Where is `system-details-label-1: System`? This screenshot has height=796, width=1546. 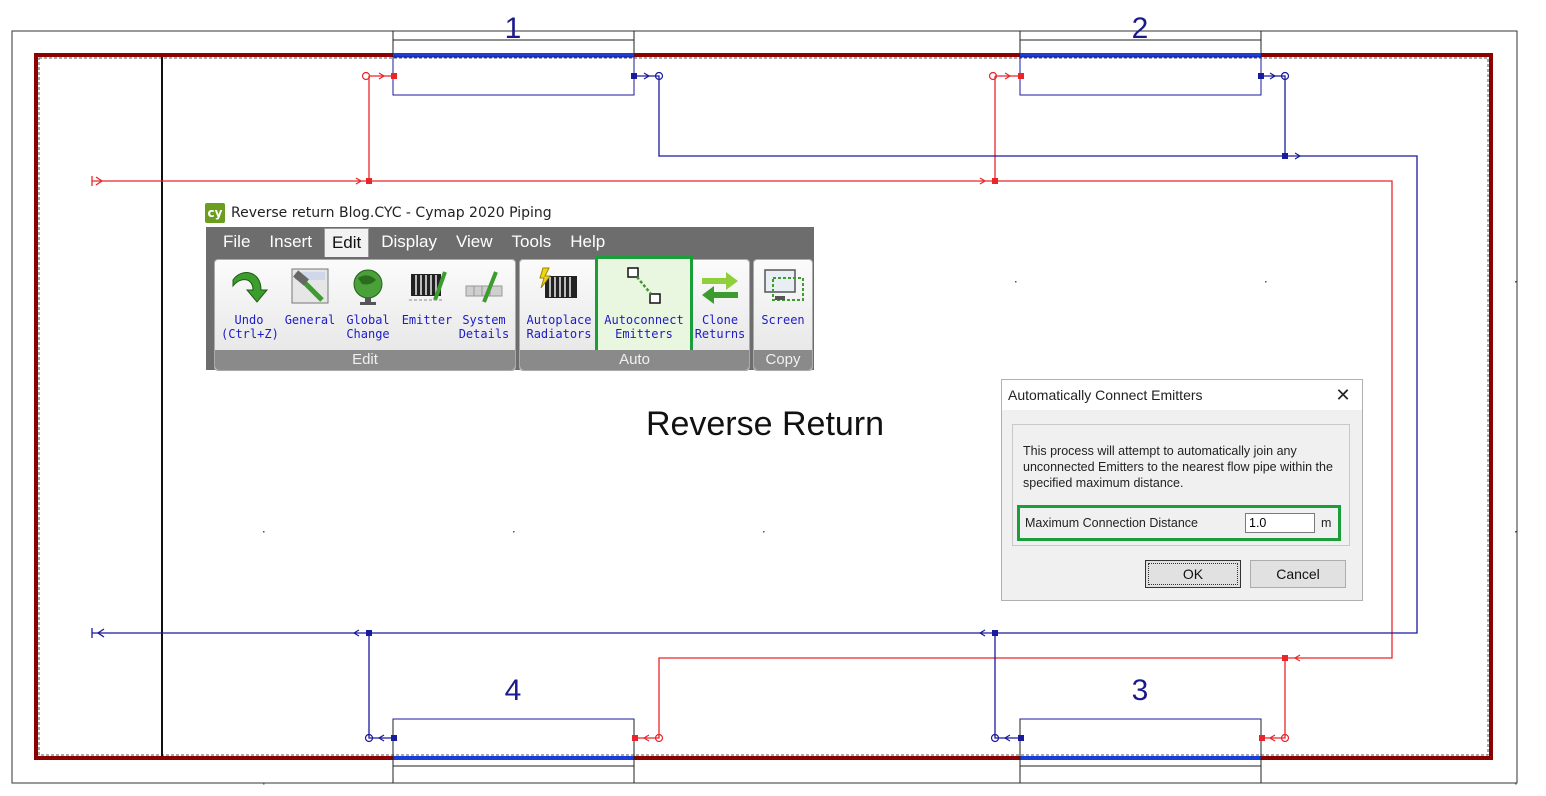 system-details-label-1: System is located at coordinates (484, 320).